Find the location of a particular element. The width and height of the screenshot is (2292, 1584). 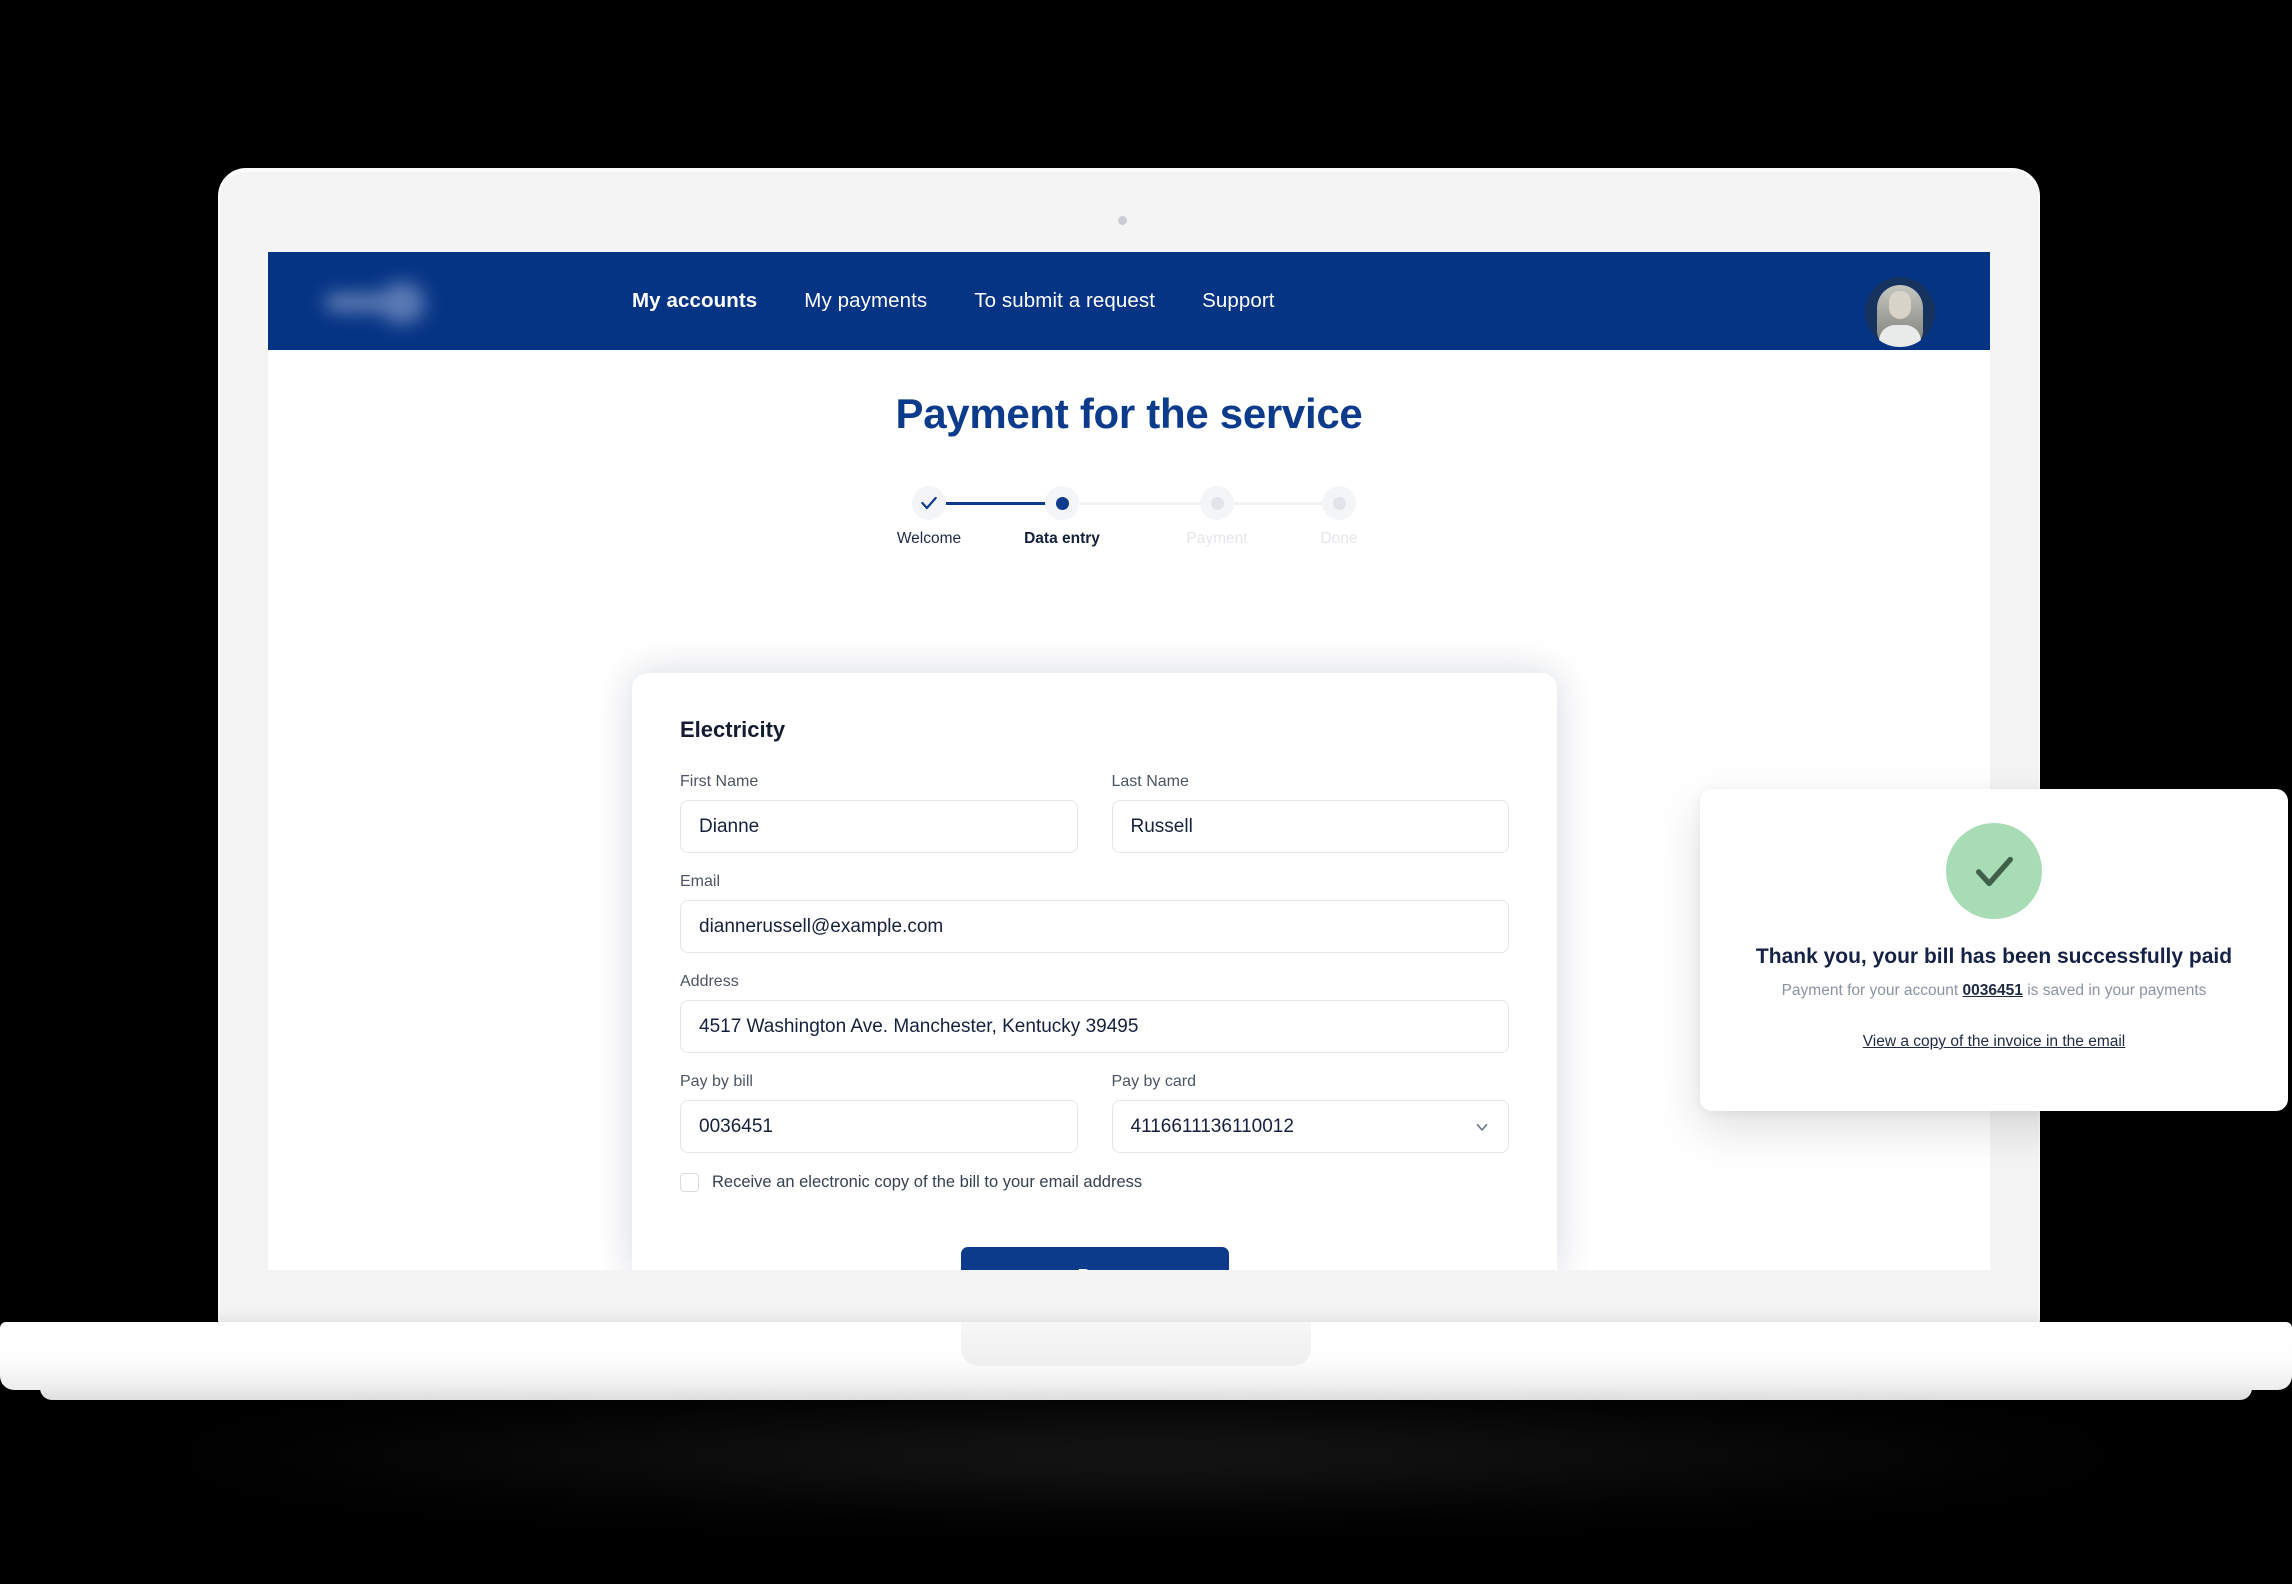

first-name-label: First Name is located at coordinates (719, 781).